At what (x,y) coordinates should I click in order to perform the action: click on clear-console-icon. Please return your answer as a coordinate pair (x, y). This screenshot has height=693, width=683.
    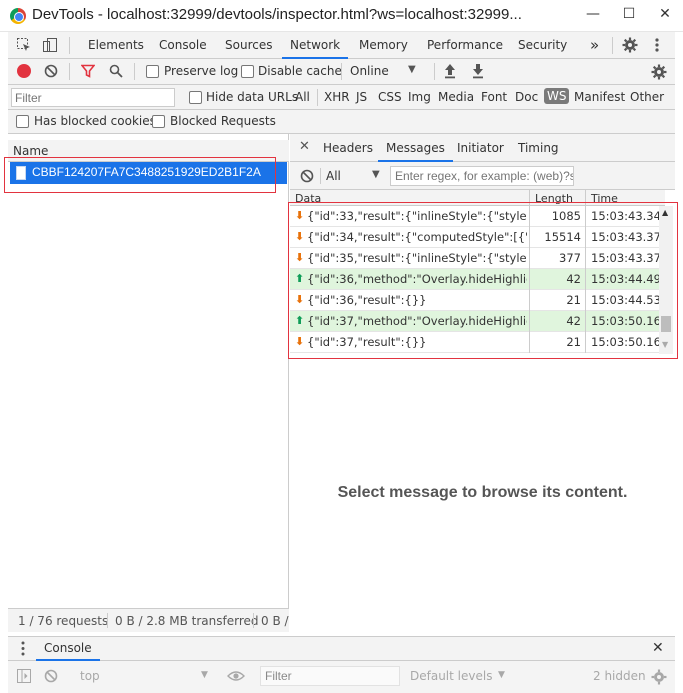
    Looking at the image, I should click on (51, 676).